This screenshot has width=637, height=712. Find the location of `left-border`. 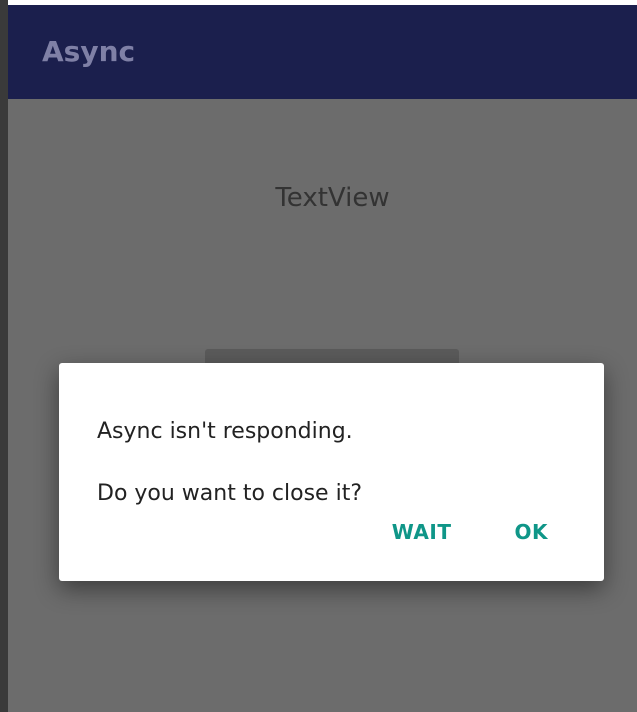

left-border is located at coordinates (4, 356).